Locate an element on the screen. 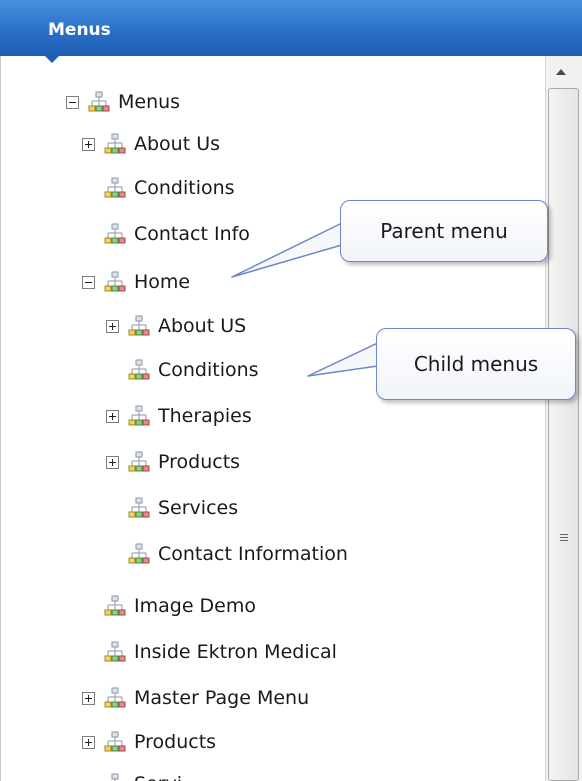 This screenshot has height=781, width=582. tree-node-image-demo: Image Demo is located at coordinates (169, 606).